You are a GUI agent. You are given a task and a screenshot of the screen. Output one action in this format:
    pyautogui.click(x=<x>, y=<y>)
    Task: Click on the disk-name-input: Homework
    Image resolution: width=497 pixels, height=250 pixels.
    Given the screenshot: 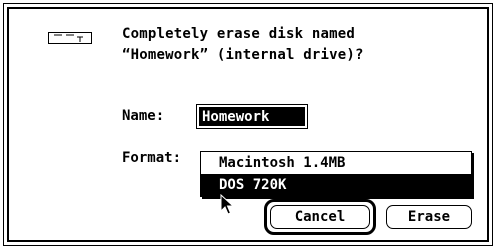 What is the action you would take?
    pyautogui.click(x=252, y=116)
    